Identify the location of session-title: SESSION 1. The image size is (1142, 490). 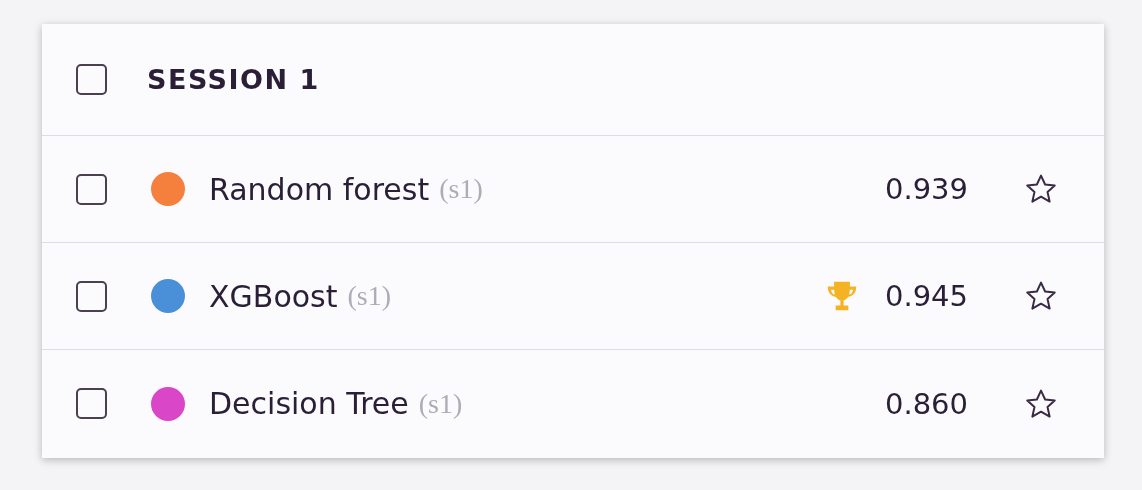
(233, 79).